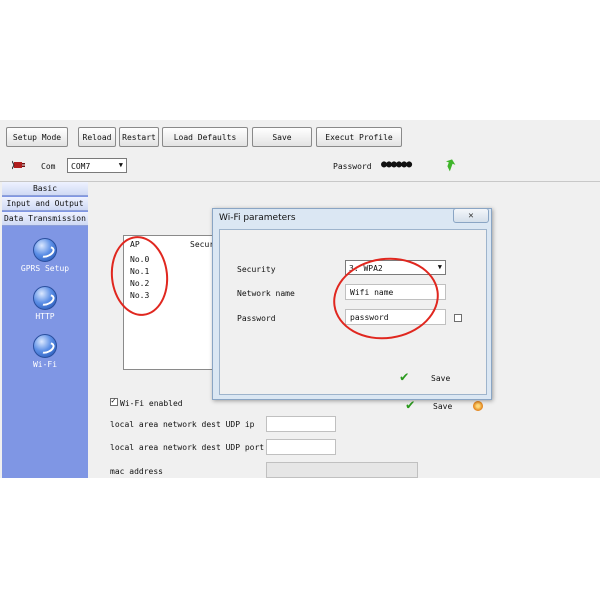 Image resolution: width=600 pixels, height=600 pixels. Describe the element at coordinates (136, 471) in the screenshot. I see `mac-label: mac address` at that location.